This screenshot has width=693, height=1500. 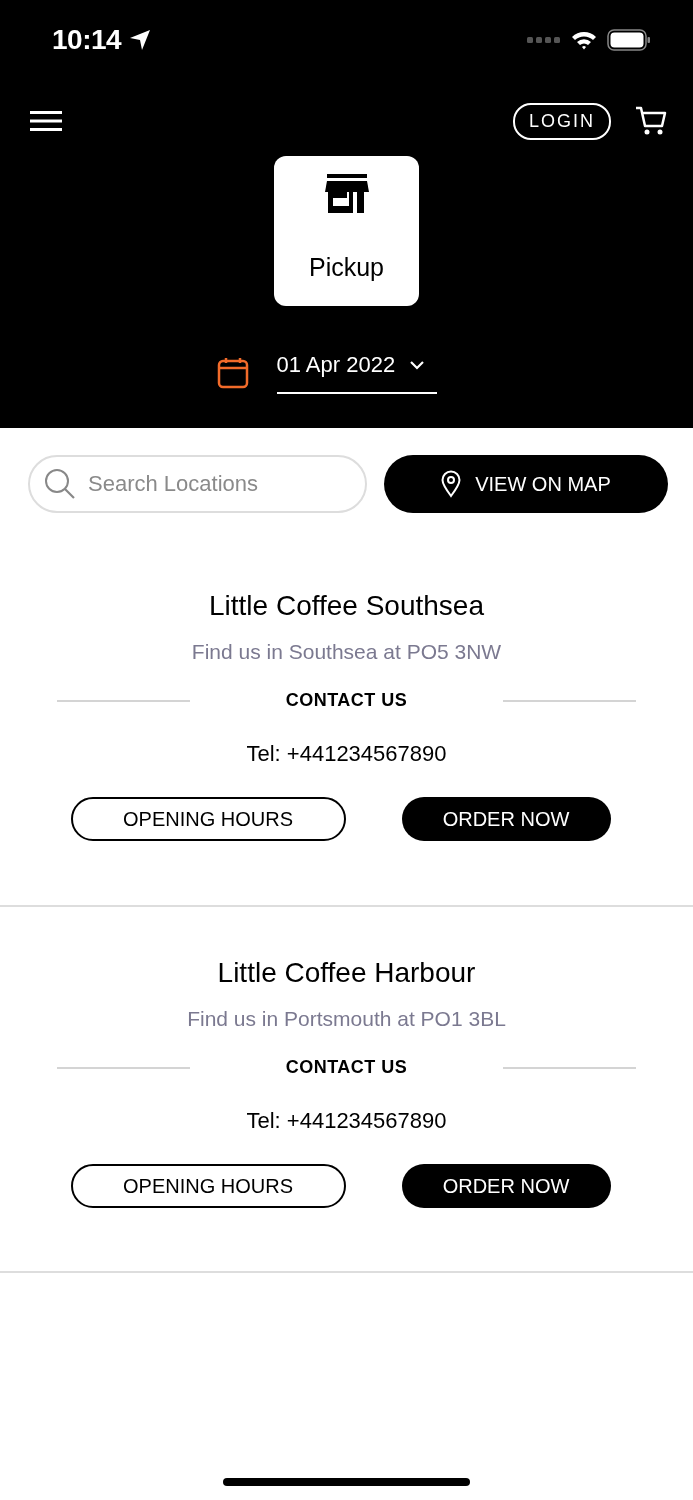 What do you see at coordinates (584, 40) in the screenshot?
I see `wifi-icon` at bounding box center [584, 40].